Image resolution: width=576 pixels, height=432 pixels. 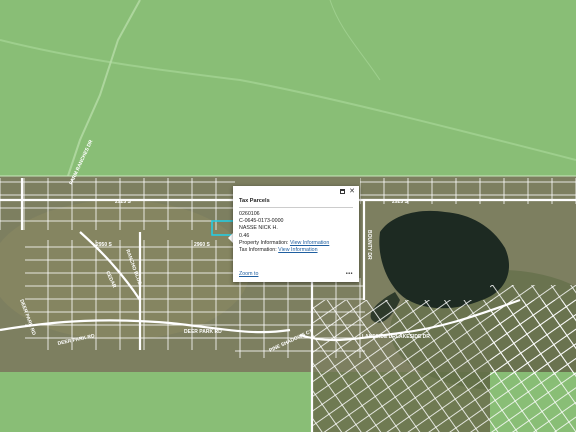 What do you see at coordinates (258, 228) in the screenshot?
I see `owner-name: NASSE NICK H.` at bounding box center [258, 228].